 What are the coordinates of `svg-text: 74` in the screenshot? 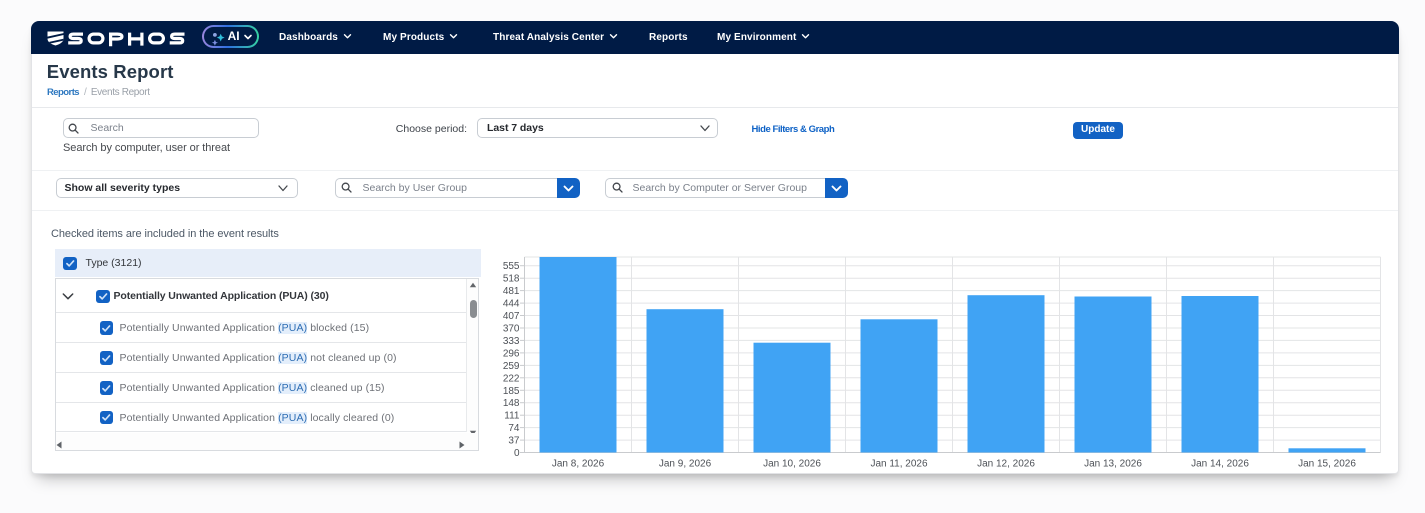 It's located at (514, 428).